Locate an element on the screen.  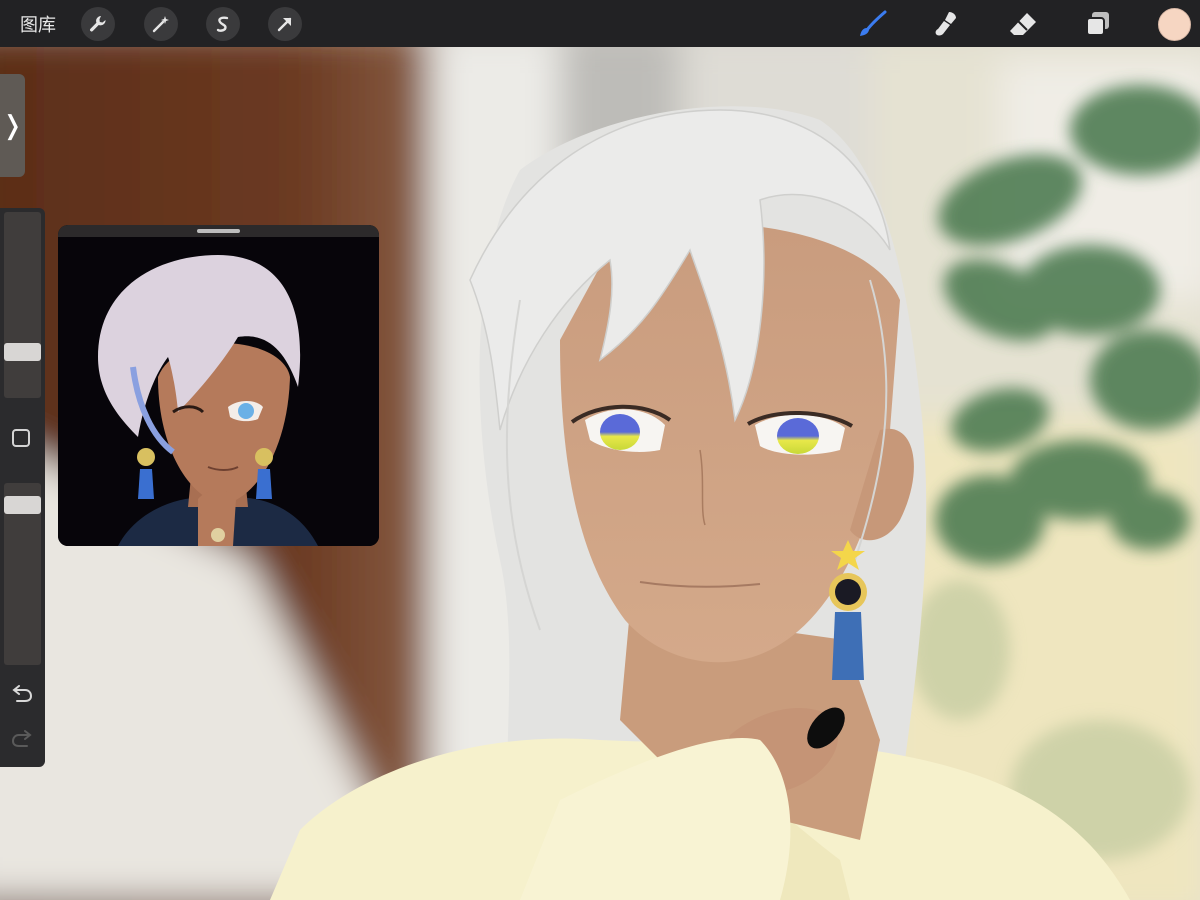
color-picker-button is located at coordinates (1174, 24).